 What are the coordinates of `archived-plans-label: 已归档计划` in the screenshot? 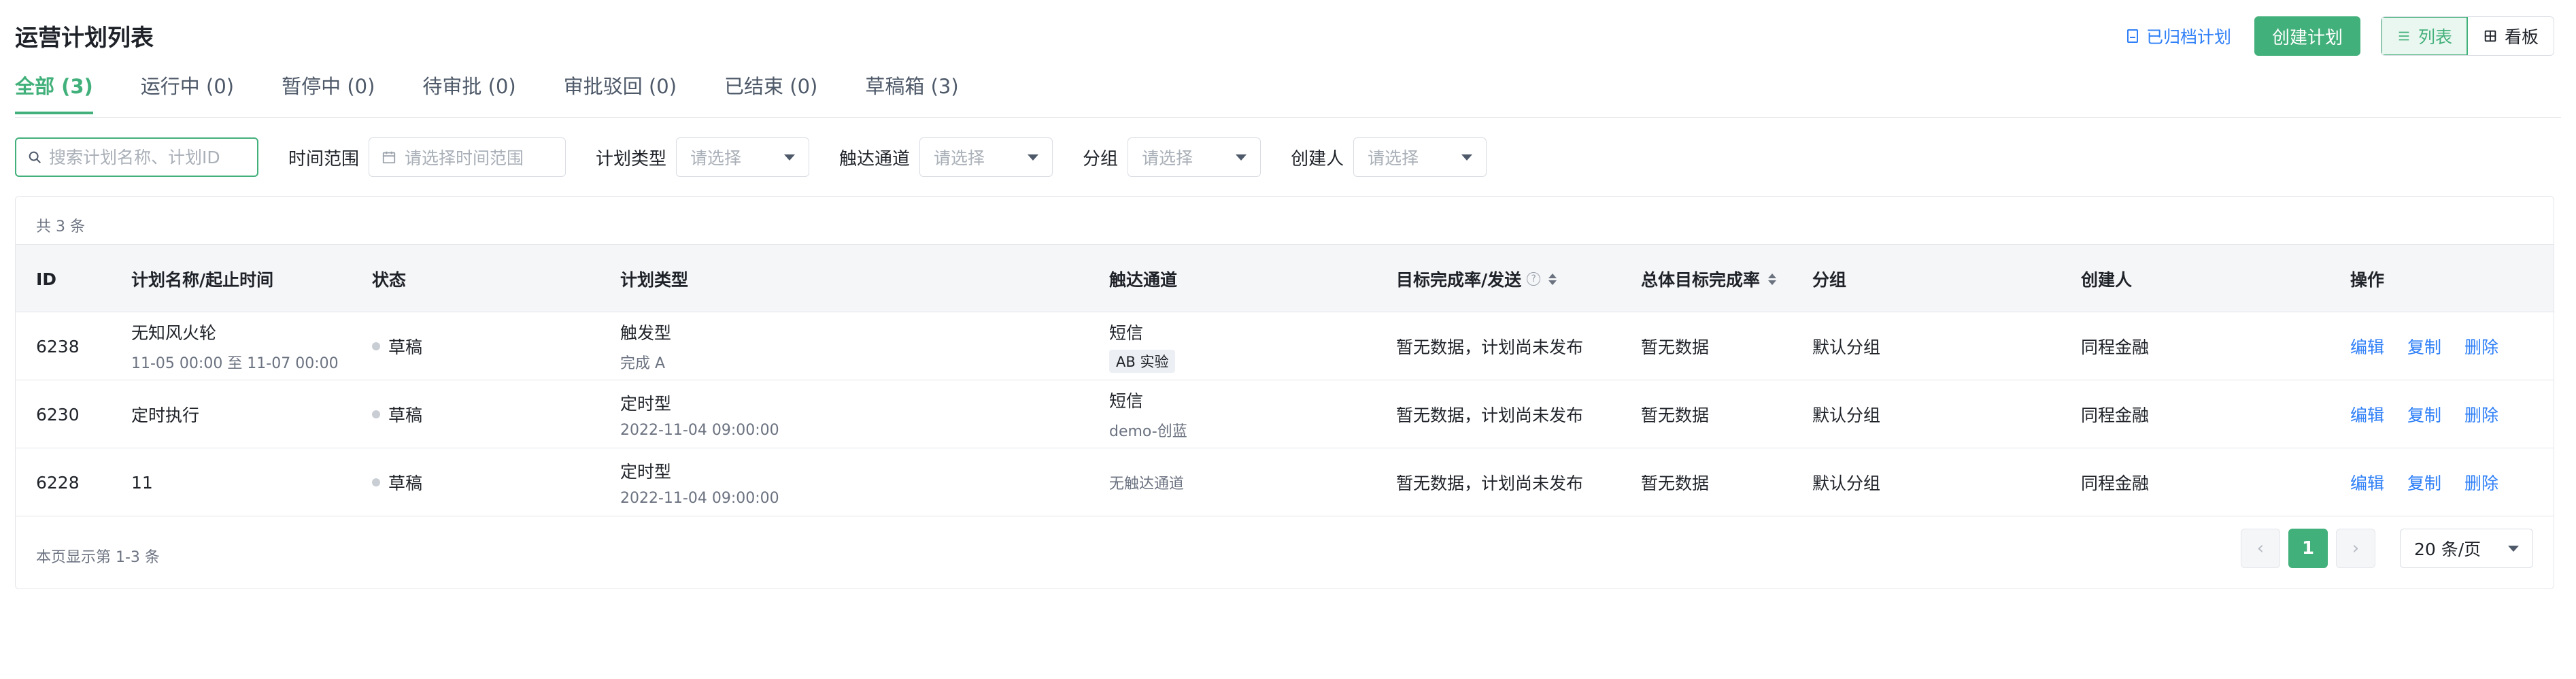 It's located at (2188, 37).